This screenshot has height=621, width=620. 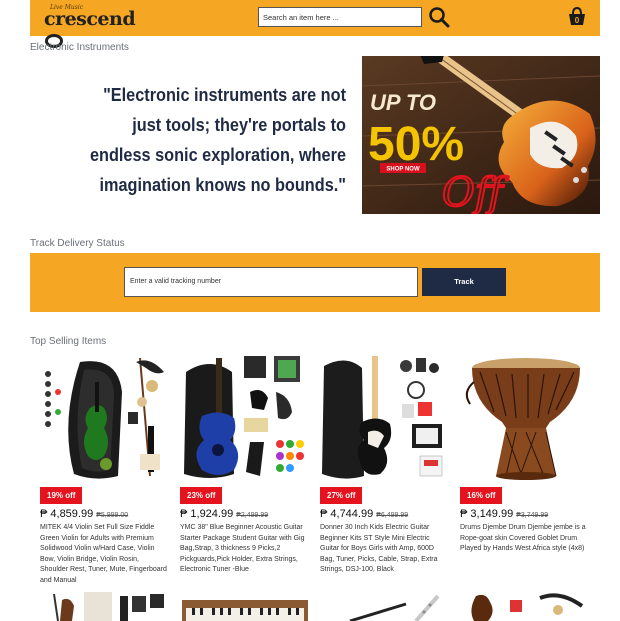 What do you see at coordinates (403, 102) in the screenshot?
I see `banner-upto: UP TO` at bounding box center [403, 102].